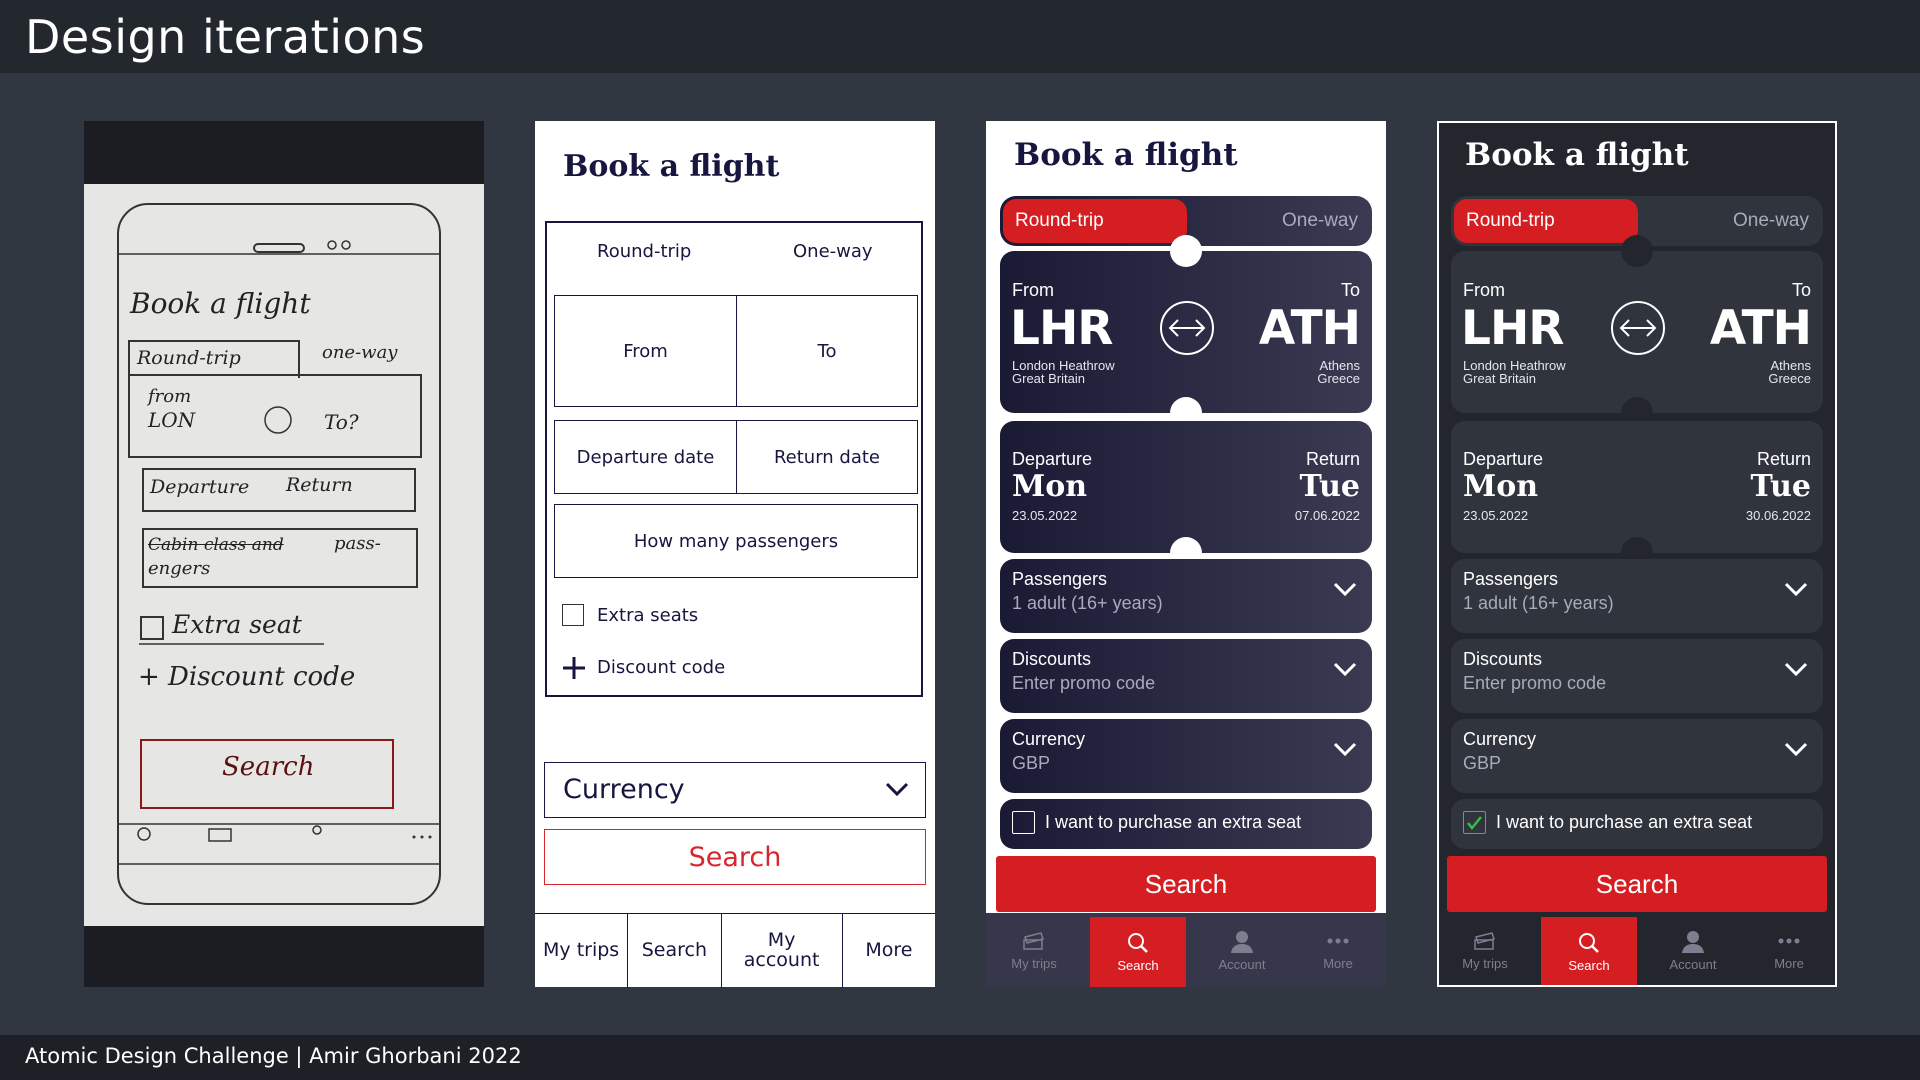 This screenshot has width=1920, height=1080. I want to click on checkmark-icon, so click(1474, 823).